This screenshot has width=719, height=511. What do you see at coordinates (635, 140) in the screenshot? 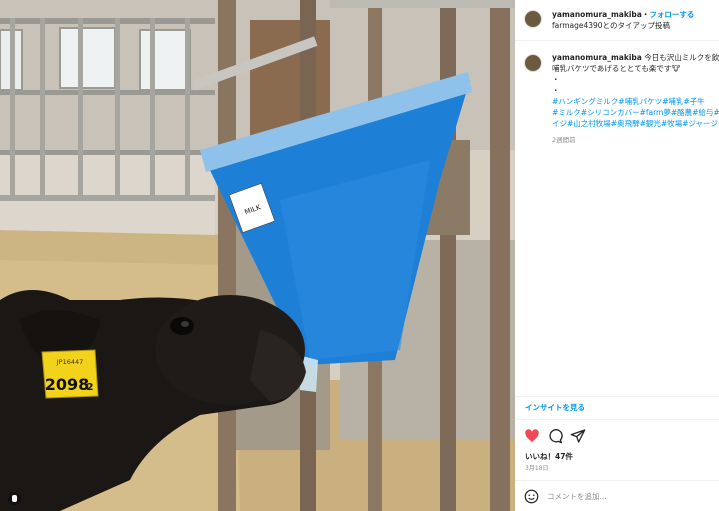
I see `time-ago: 2週間前` at bounding box center [635, 140].